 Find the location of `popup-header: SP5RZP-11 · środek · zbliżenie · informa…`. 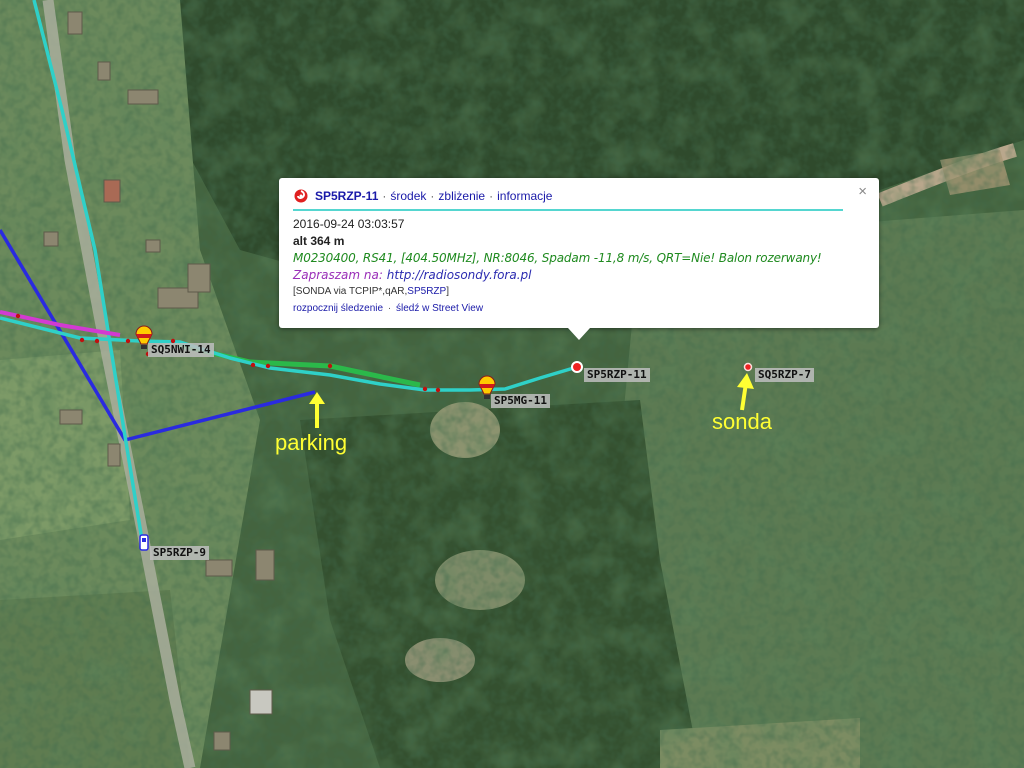

popup-header: SP5RZP-11 · środek · zbliżenie · informa… is located at coordinates (579, 196).